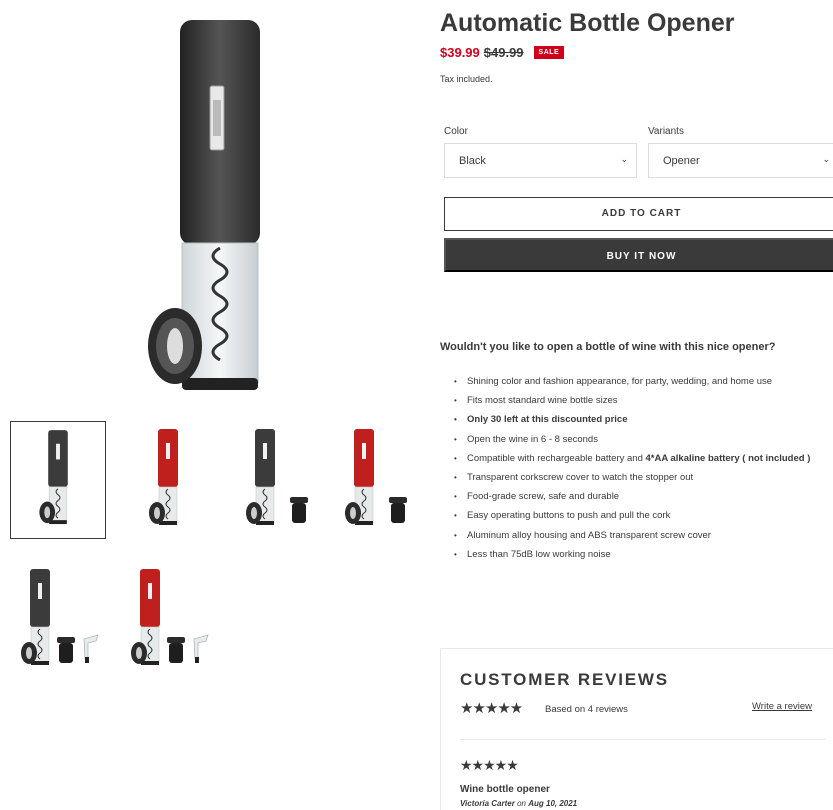 This screenshot has height=810, width=833. I want to click on review-stars-icon: ★★★★★, so click(489, 765).